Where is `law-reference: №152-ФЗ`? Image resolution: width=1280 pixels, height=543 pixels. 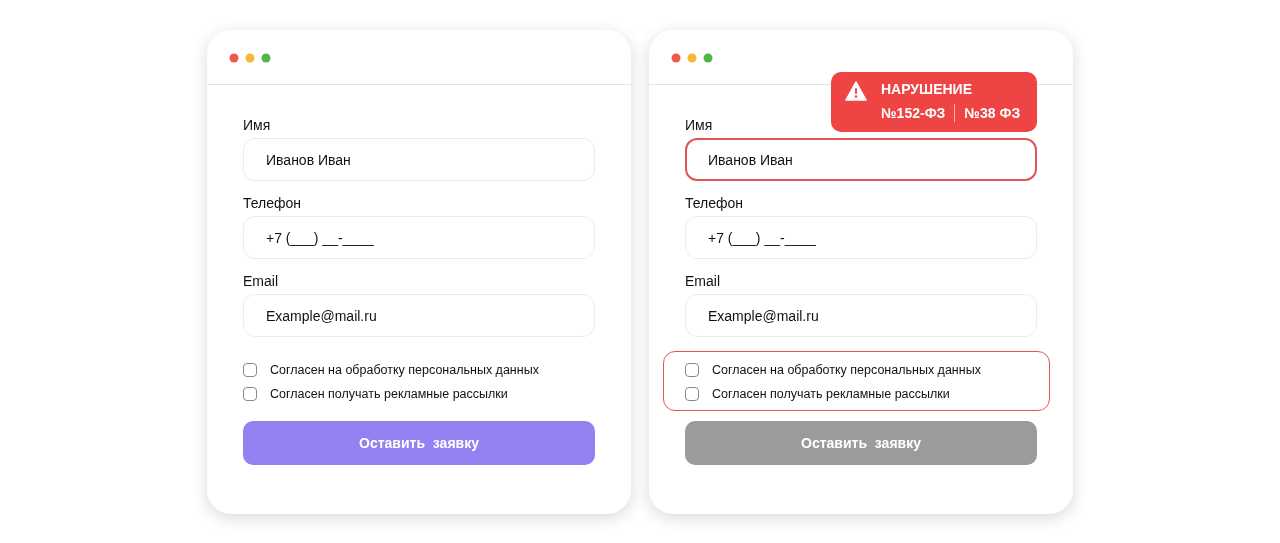 law-reference: №152-ФЗ is located at coordinates (913, 113).